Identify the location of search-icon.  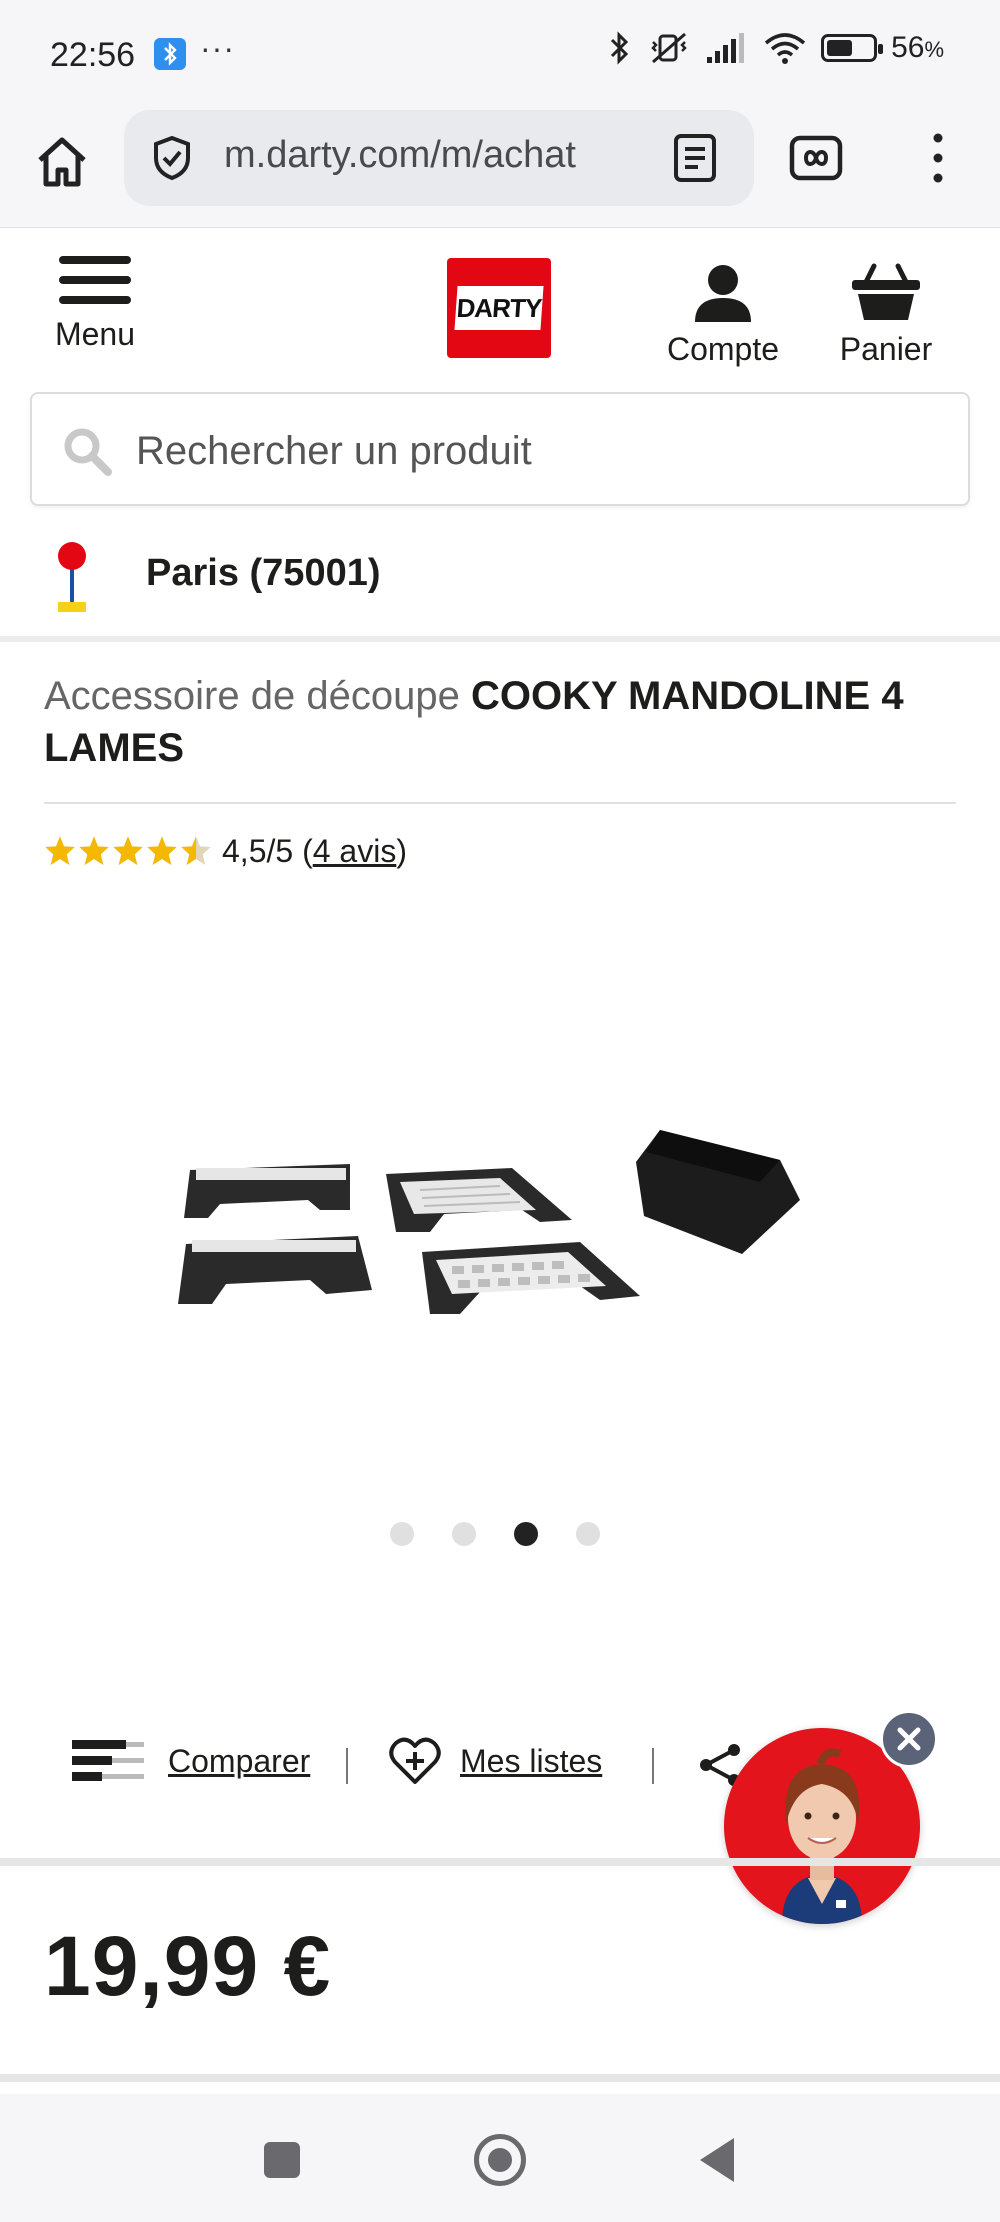
(88, 452).